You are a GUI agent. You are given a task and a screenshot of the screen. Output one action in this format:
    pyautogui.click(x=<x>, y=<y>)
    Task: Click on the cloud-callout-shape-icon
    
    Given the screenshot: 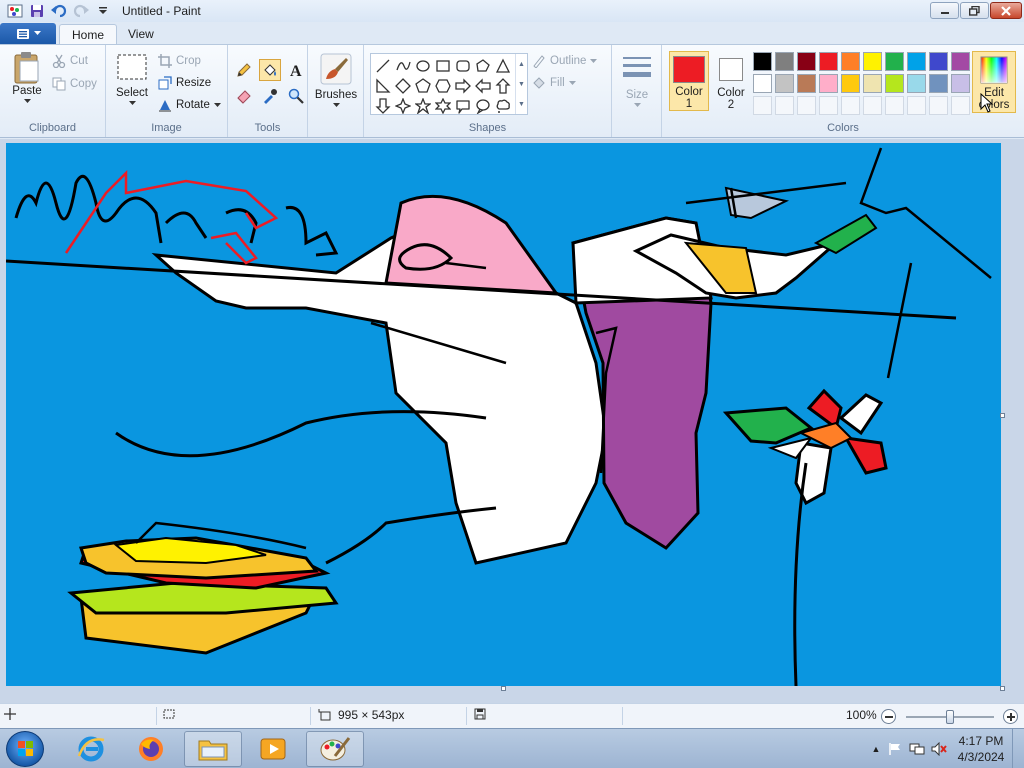 What is the action you would take?
    pyautogui.click(x=503, y=106)
    